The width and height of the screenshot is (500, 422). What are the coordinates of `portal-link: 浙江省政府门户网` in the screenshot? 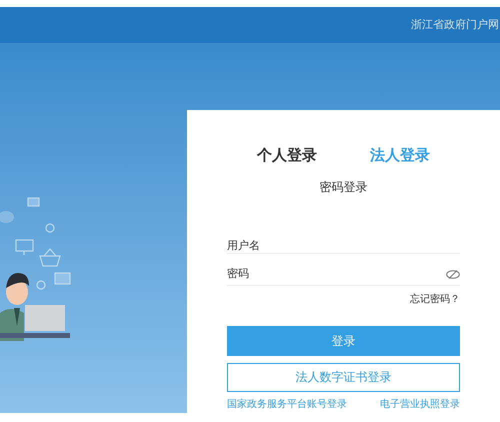 It's located at (455, 25).